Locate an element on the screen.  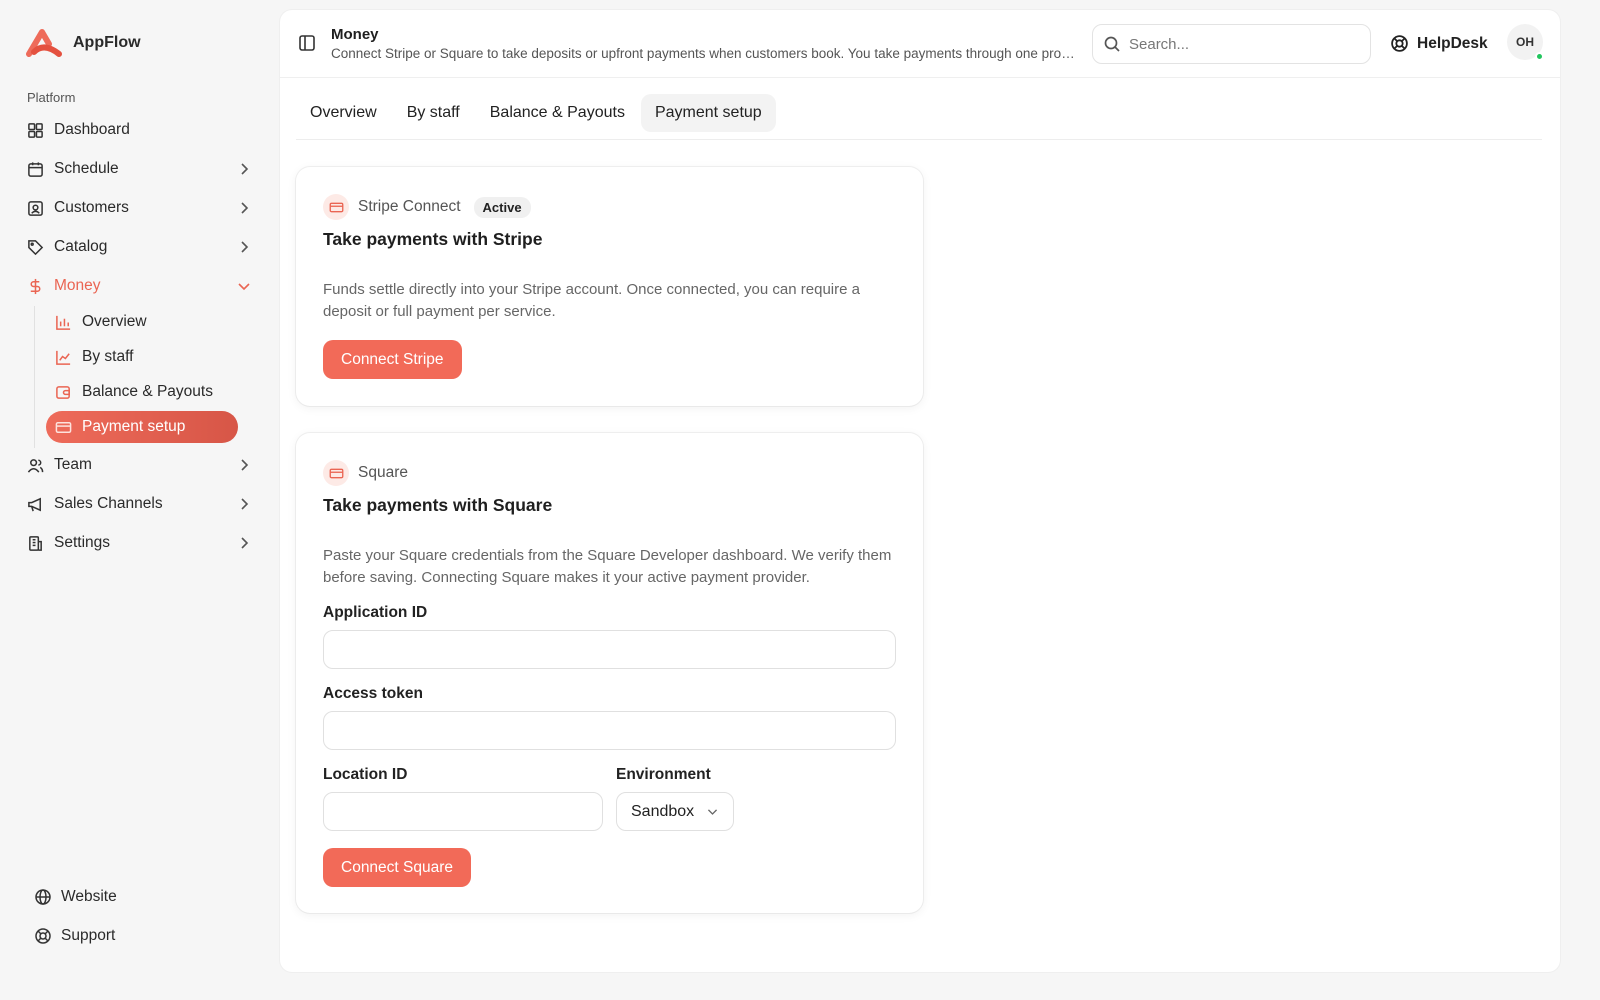
sidebar-item-catalog: Catalog is located at coordinates (141, 247).